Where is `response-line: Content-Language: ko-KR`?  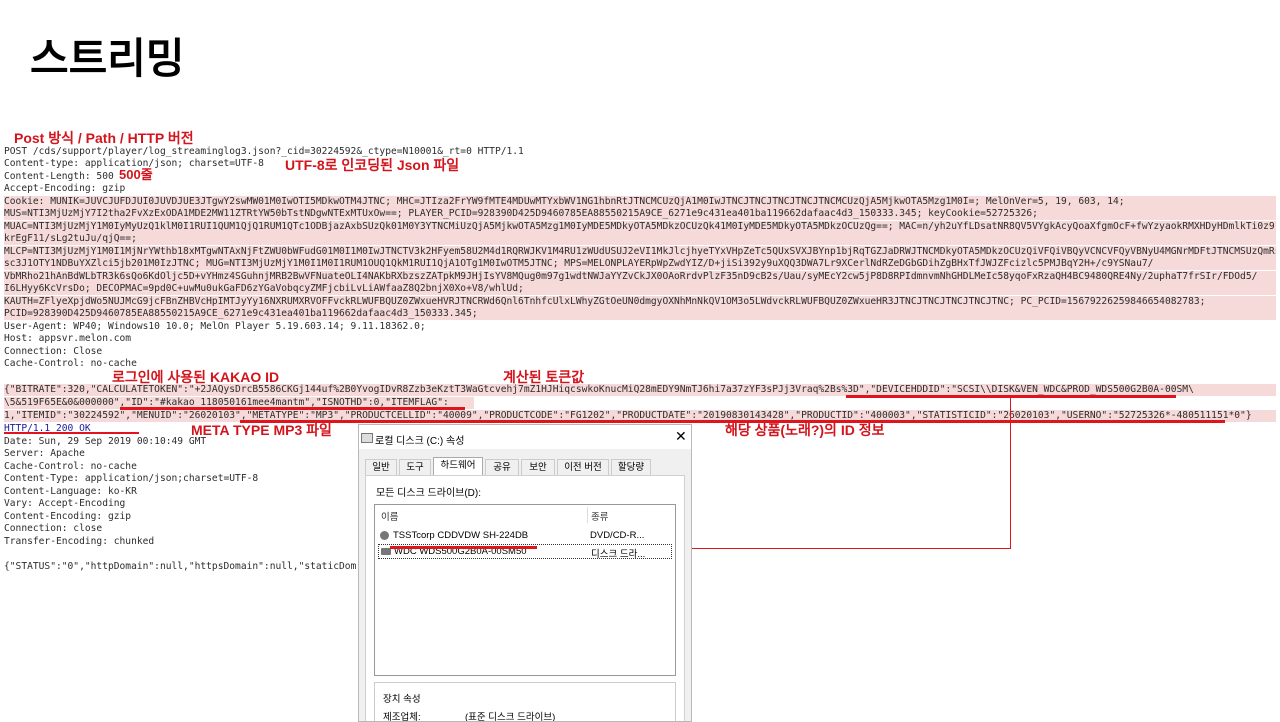
response-line: Content-Language: ko-KR is located at coordinates (70, 491).